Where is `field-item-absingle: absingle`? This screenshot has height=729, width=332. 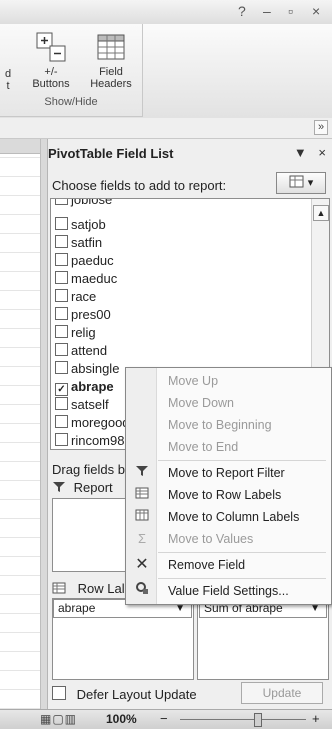
field-item-absingle: absingle is located at coordinates (87, 369).